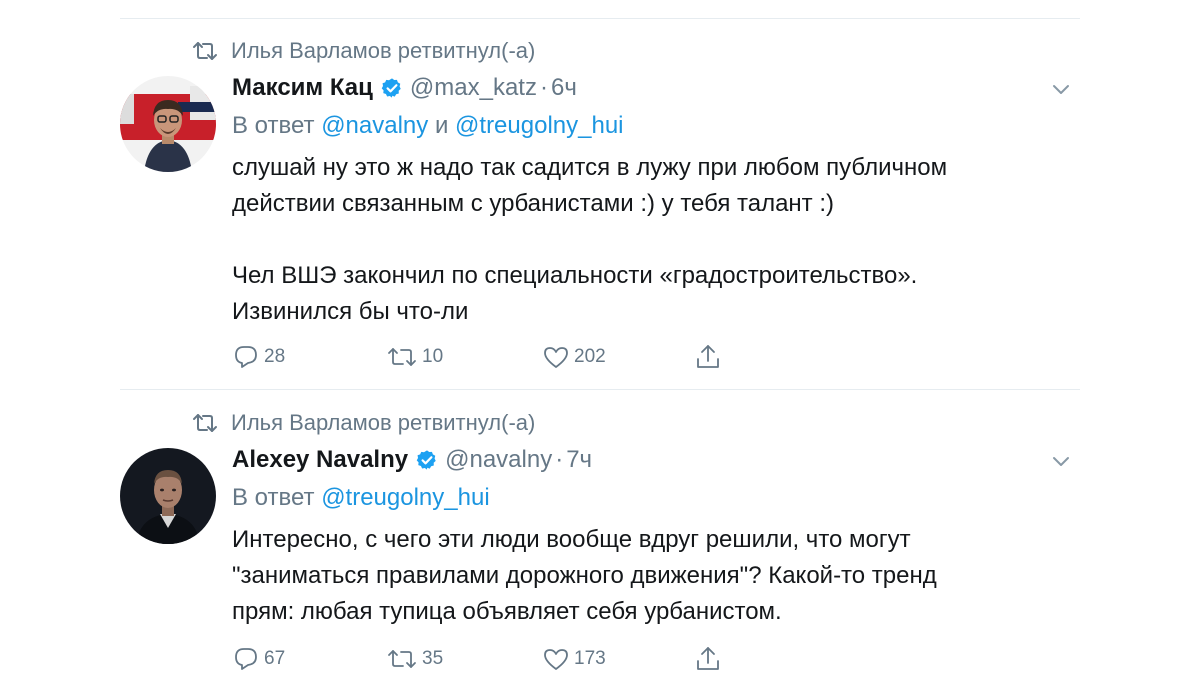 This screenshot has height=688, width=1200. I want to click on retweet-button: 35, so click(464, 659).